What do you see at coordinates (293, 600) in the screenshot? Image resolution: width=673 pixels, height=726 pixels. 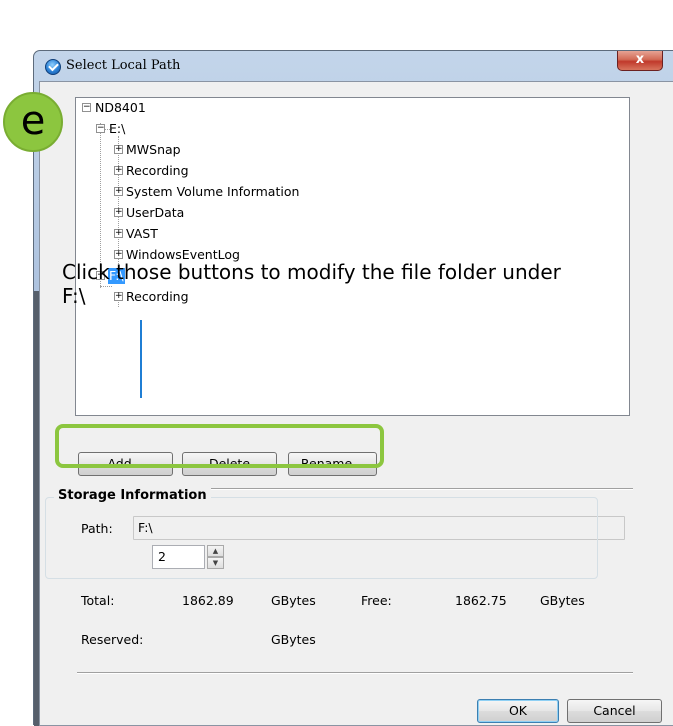 I see `total-unit: GBytes` at bounding box center [293, 600].